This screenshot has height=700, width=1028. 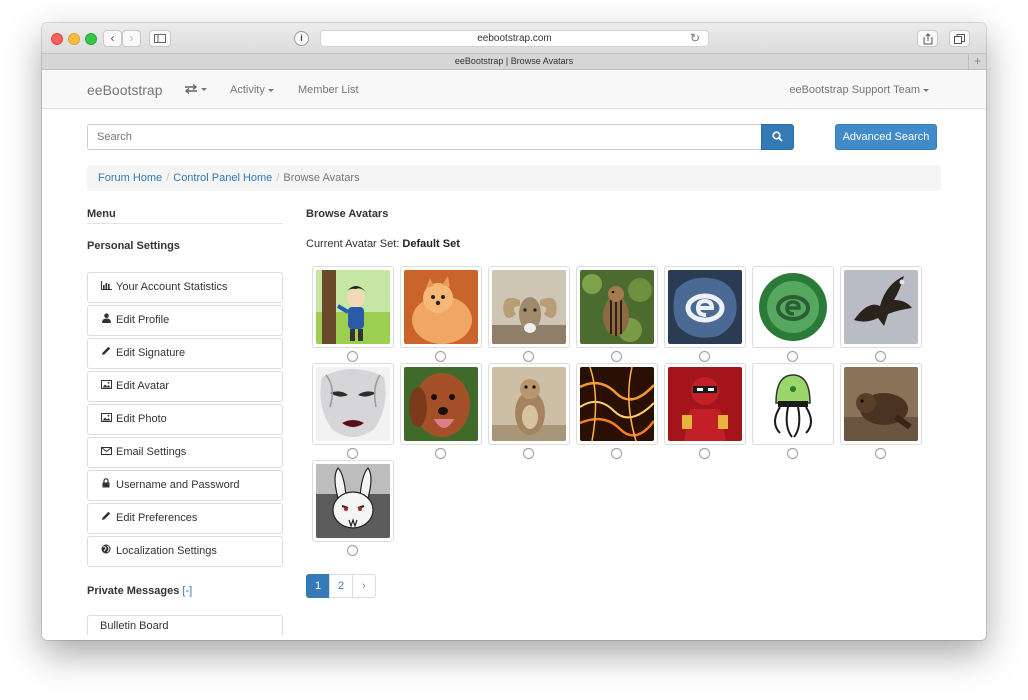 I want to click on switch-dropdown, so click(x=195, y=89).